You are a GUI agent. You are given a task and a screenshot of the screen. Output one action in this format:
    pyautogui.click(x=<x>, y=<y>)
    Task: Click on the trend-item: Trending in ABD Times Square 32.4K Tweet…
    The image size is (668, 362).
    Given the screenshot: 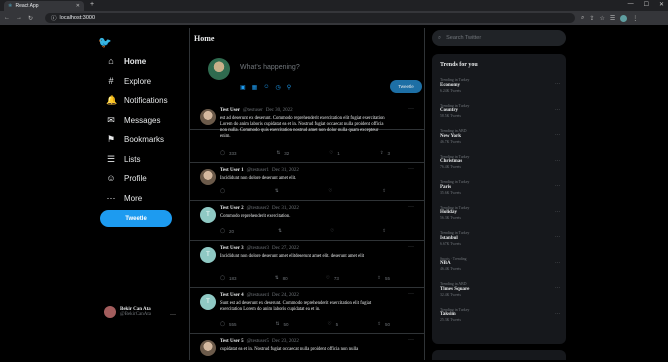 What is the action you would take?
    pyautogui.click(x=500, y=289)
    